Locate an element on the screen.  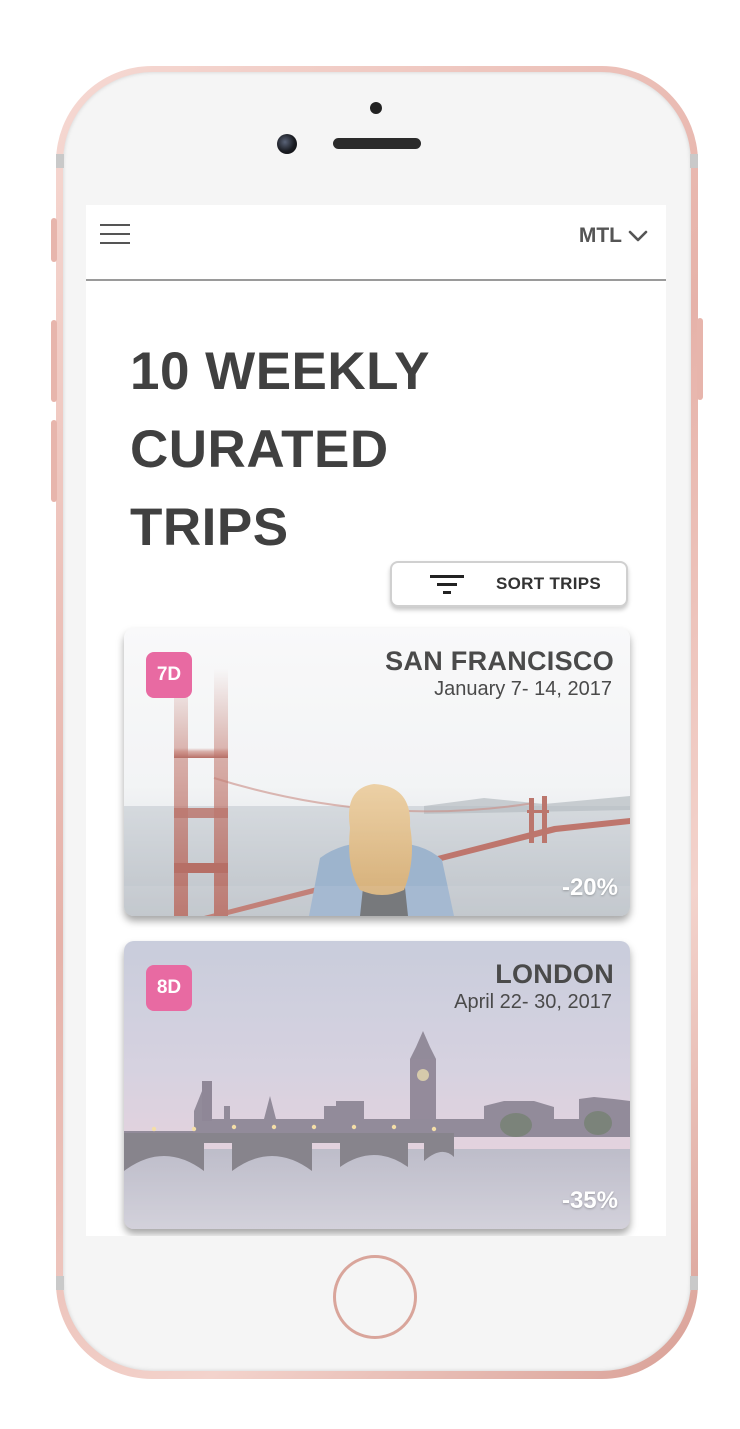
hamburger-icon is located at coordinates (115, 235).